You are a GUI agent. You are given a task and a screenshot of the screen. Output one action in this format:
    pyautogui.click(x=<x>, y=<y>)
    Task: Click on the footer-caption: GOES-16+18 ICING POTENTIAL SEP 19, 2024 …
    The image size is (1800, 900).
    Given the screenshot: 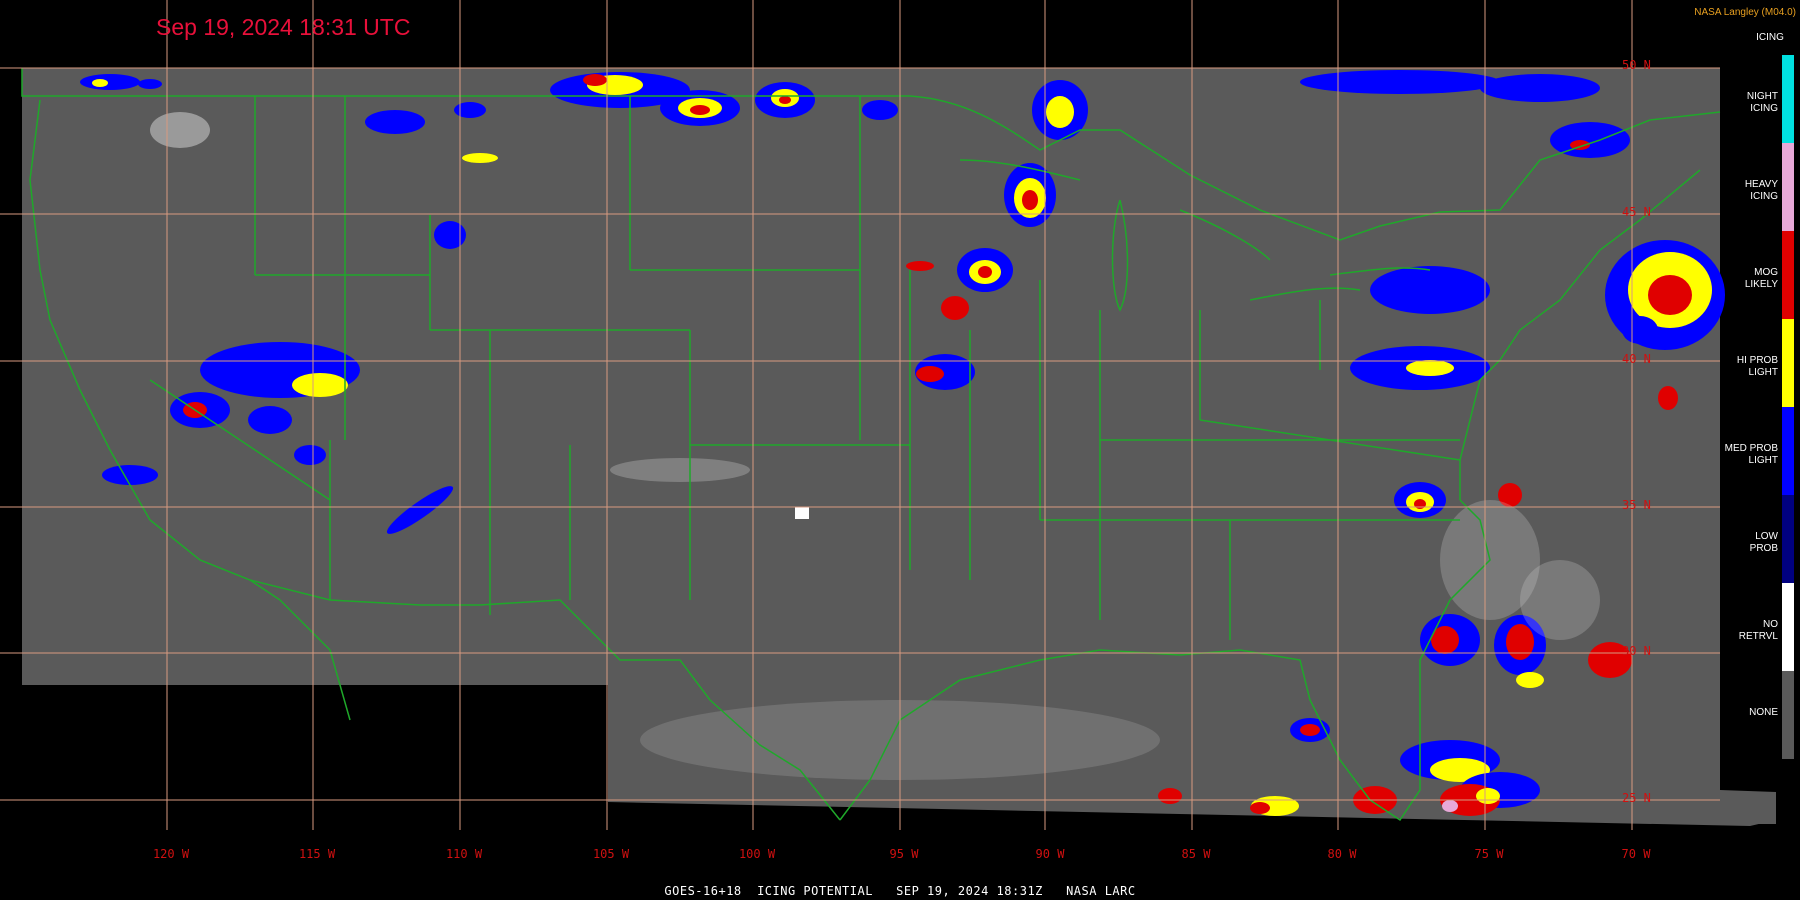 What is the action you would take?
    pyautogui.click(x=900, y=891)
    